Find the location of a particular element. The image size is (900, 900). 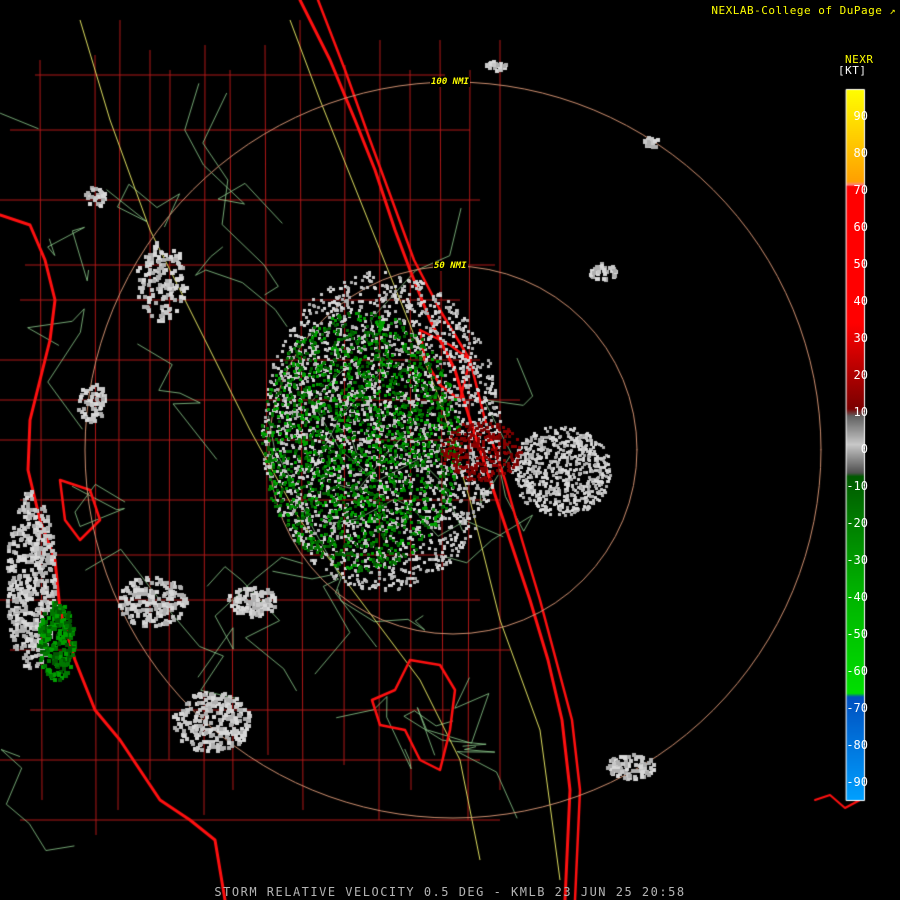

unit-label: [KT] is located at coordinates (852, 70).